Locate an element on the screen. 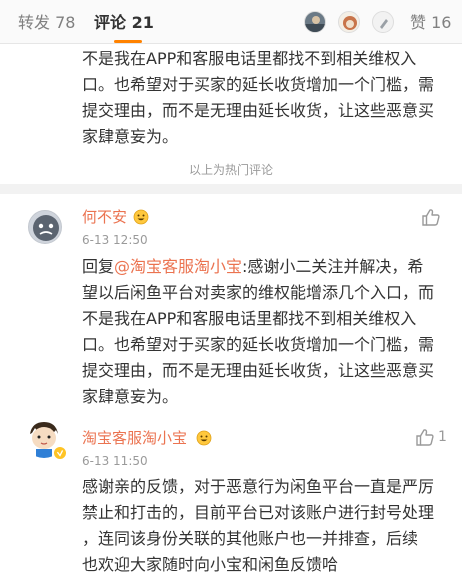  tab-reposts: 转发 78 is located at coordinates (46, 23).